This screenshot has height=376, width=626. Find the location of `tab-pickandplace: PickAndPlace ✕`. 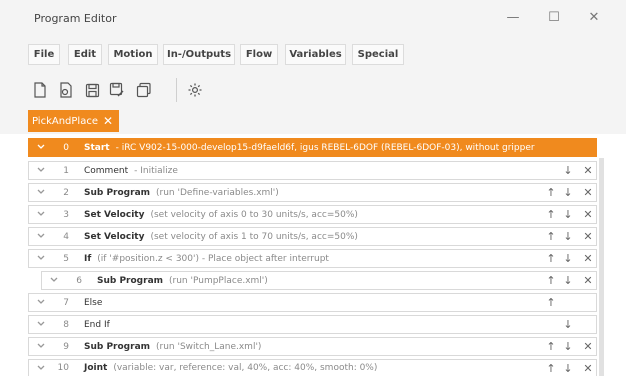

tab-pickandplace: PickAndPlace ✕ is located at coordinates (74, 121).